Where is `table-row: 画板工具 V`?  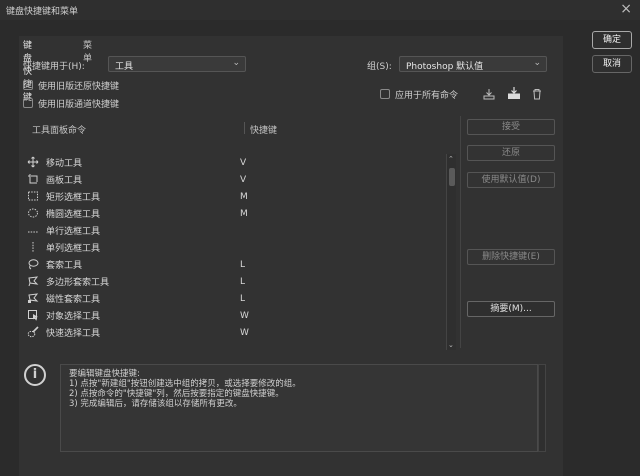
table-row: 画板工具 V is located at coordinates (235, 179).